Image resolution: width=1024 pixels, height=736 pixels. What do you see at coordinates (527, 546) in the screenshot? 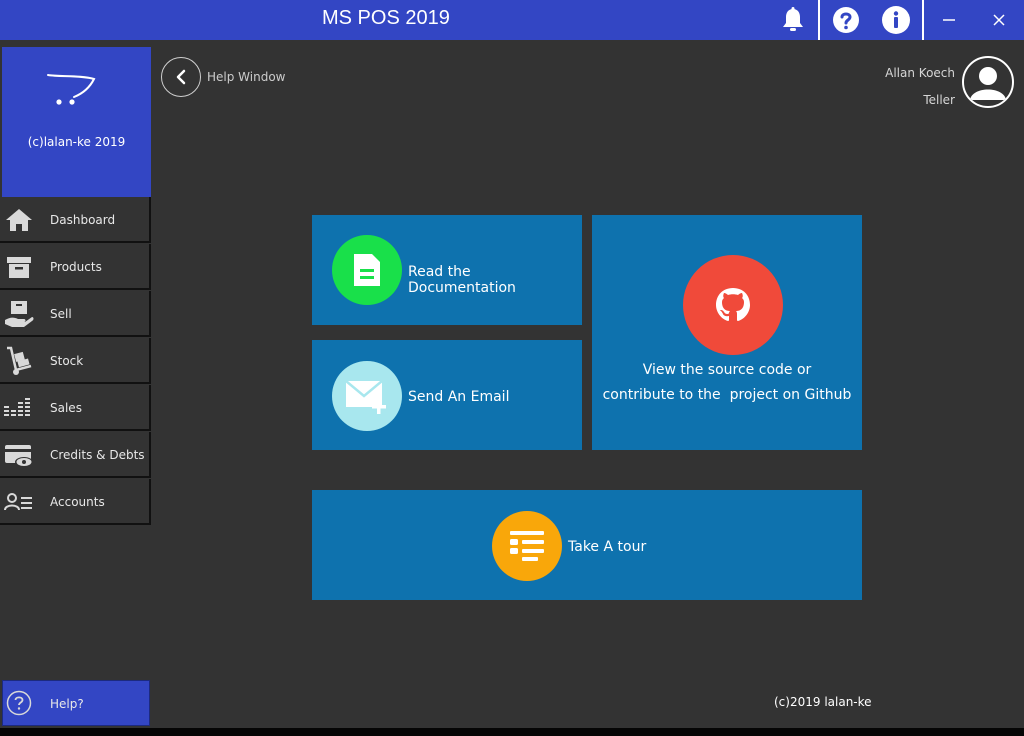
I see `list-icon` at bounding box center [527, 546].